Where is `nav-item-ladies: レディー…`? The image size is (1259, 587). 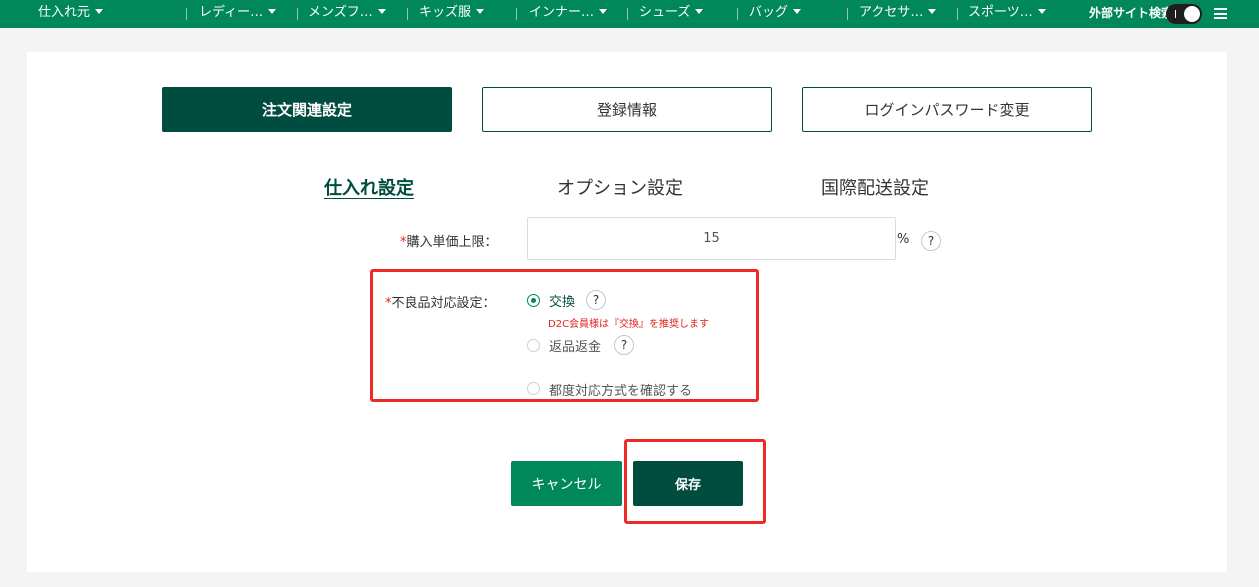
nav-item-ladies: レディー… is located at coordinates (238, 14).